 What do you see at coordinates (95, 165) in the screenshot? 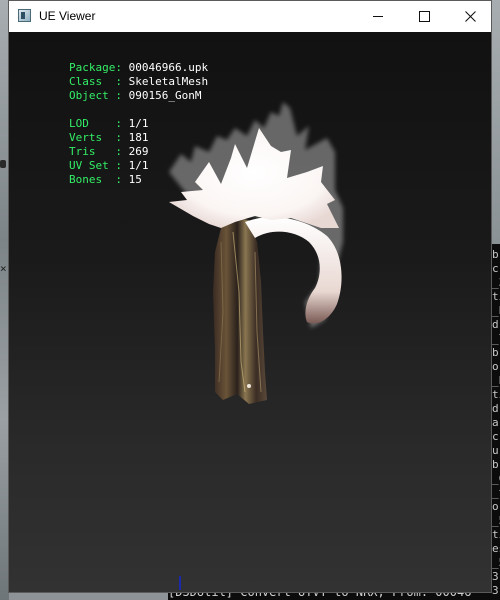
I see `uvset-label: UV Set :` at bounding box center [95, 165].